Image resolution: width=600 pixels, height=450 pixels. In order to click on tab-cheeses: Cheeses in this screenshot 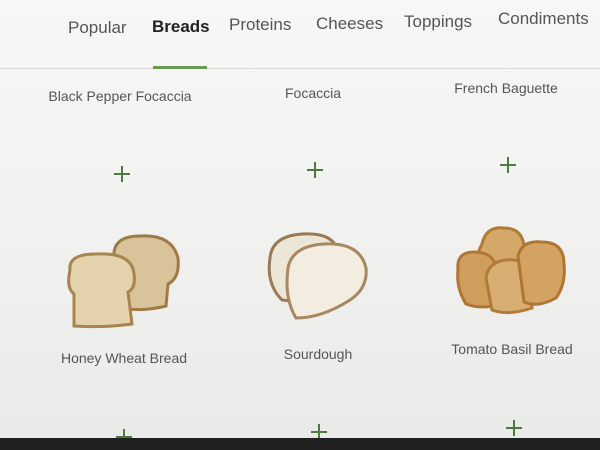, I will do `click(349, 24)`.